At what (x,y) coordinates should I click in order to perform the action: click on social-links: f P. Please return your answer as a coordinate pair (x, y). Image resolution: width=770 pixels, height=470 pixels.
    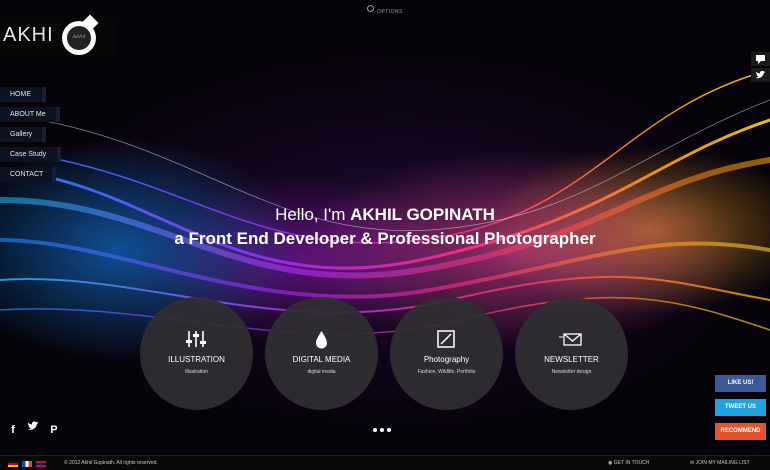
    Looking at the image, I should click on (34, 428).